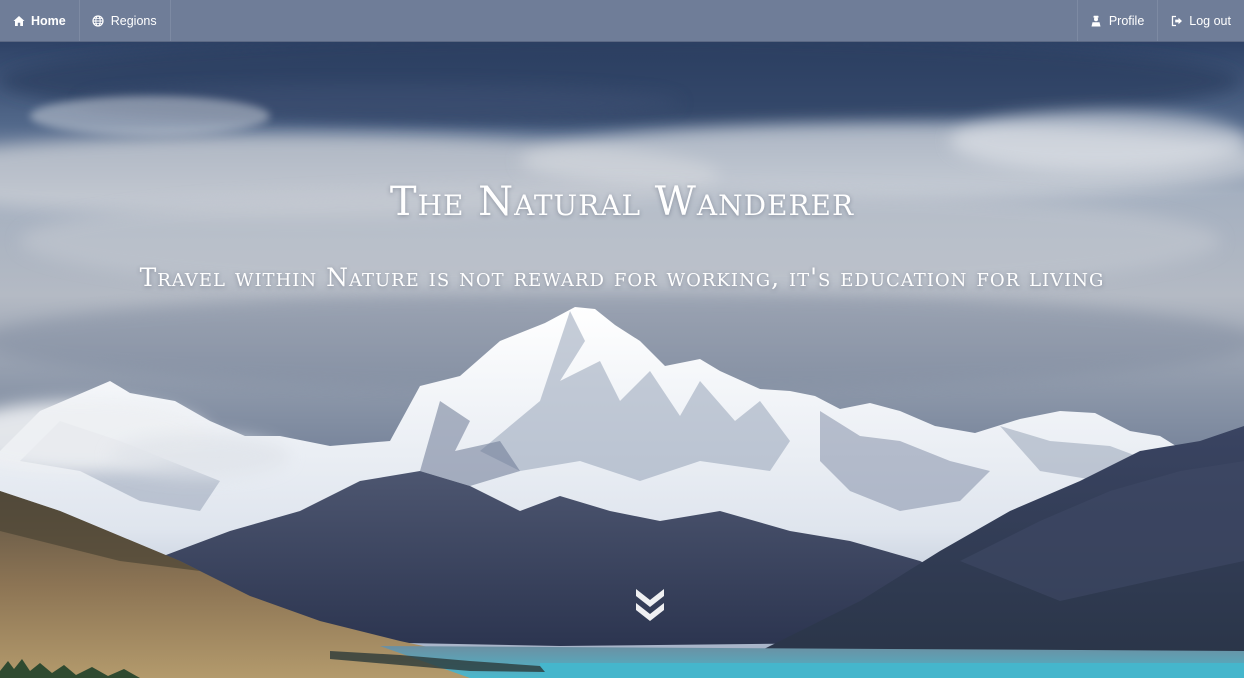 Image resolution: width=1244 pixels, height=678 pixels. I want to click on nav-profile-link: Profile, so click(1116, 20).